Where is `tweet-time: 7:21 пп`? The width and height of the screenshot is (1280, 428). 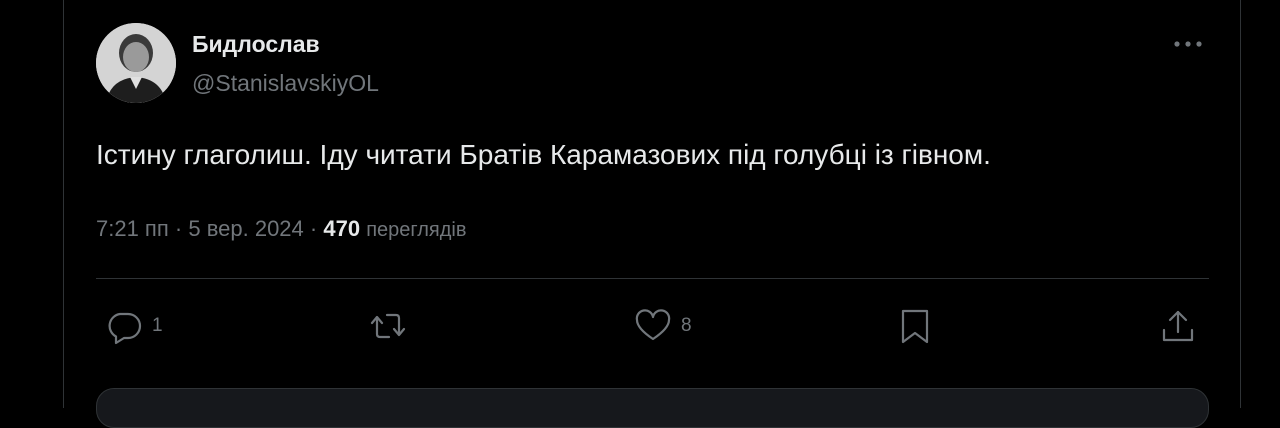 tweet-time: 7:21 пп is located at coordinates (132, 228).